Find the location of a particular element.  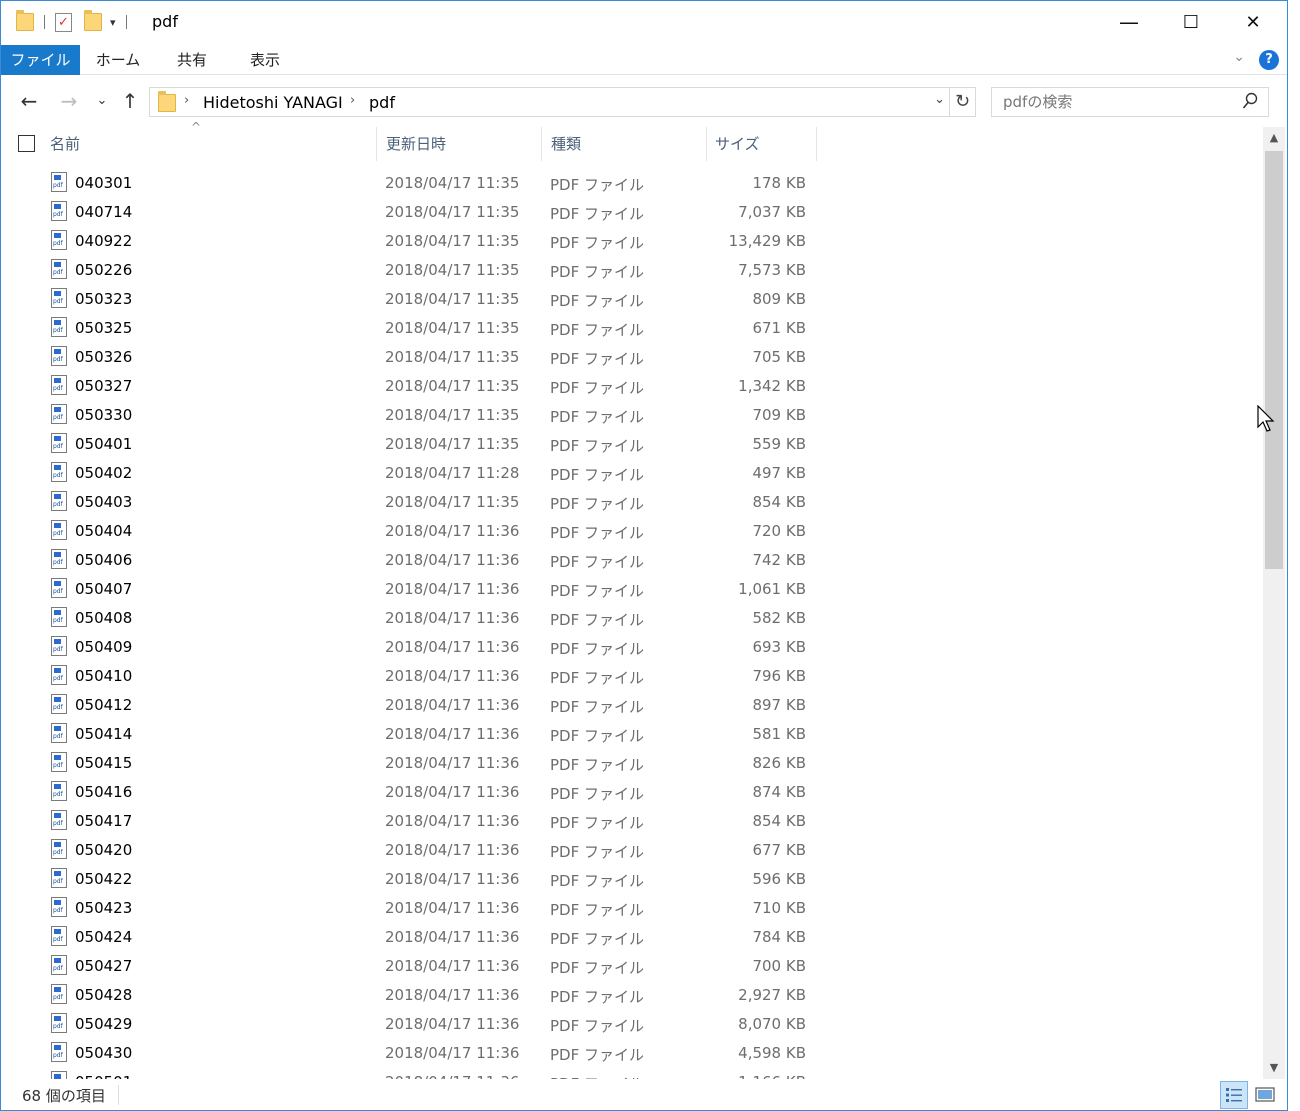

file-size: 13,429 KB is located at coordinates (767, 241).